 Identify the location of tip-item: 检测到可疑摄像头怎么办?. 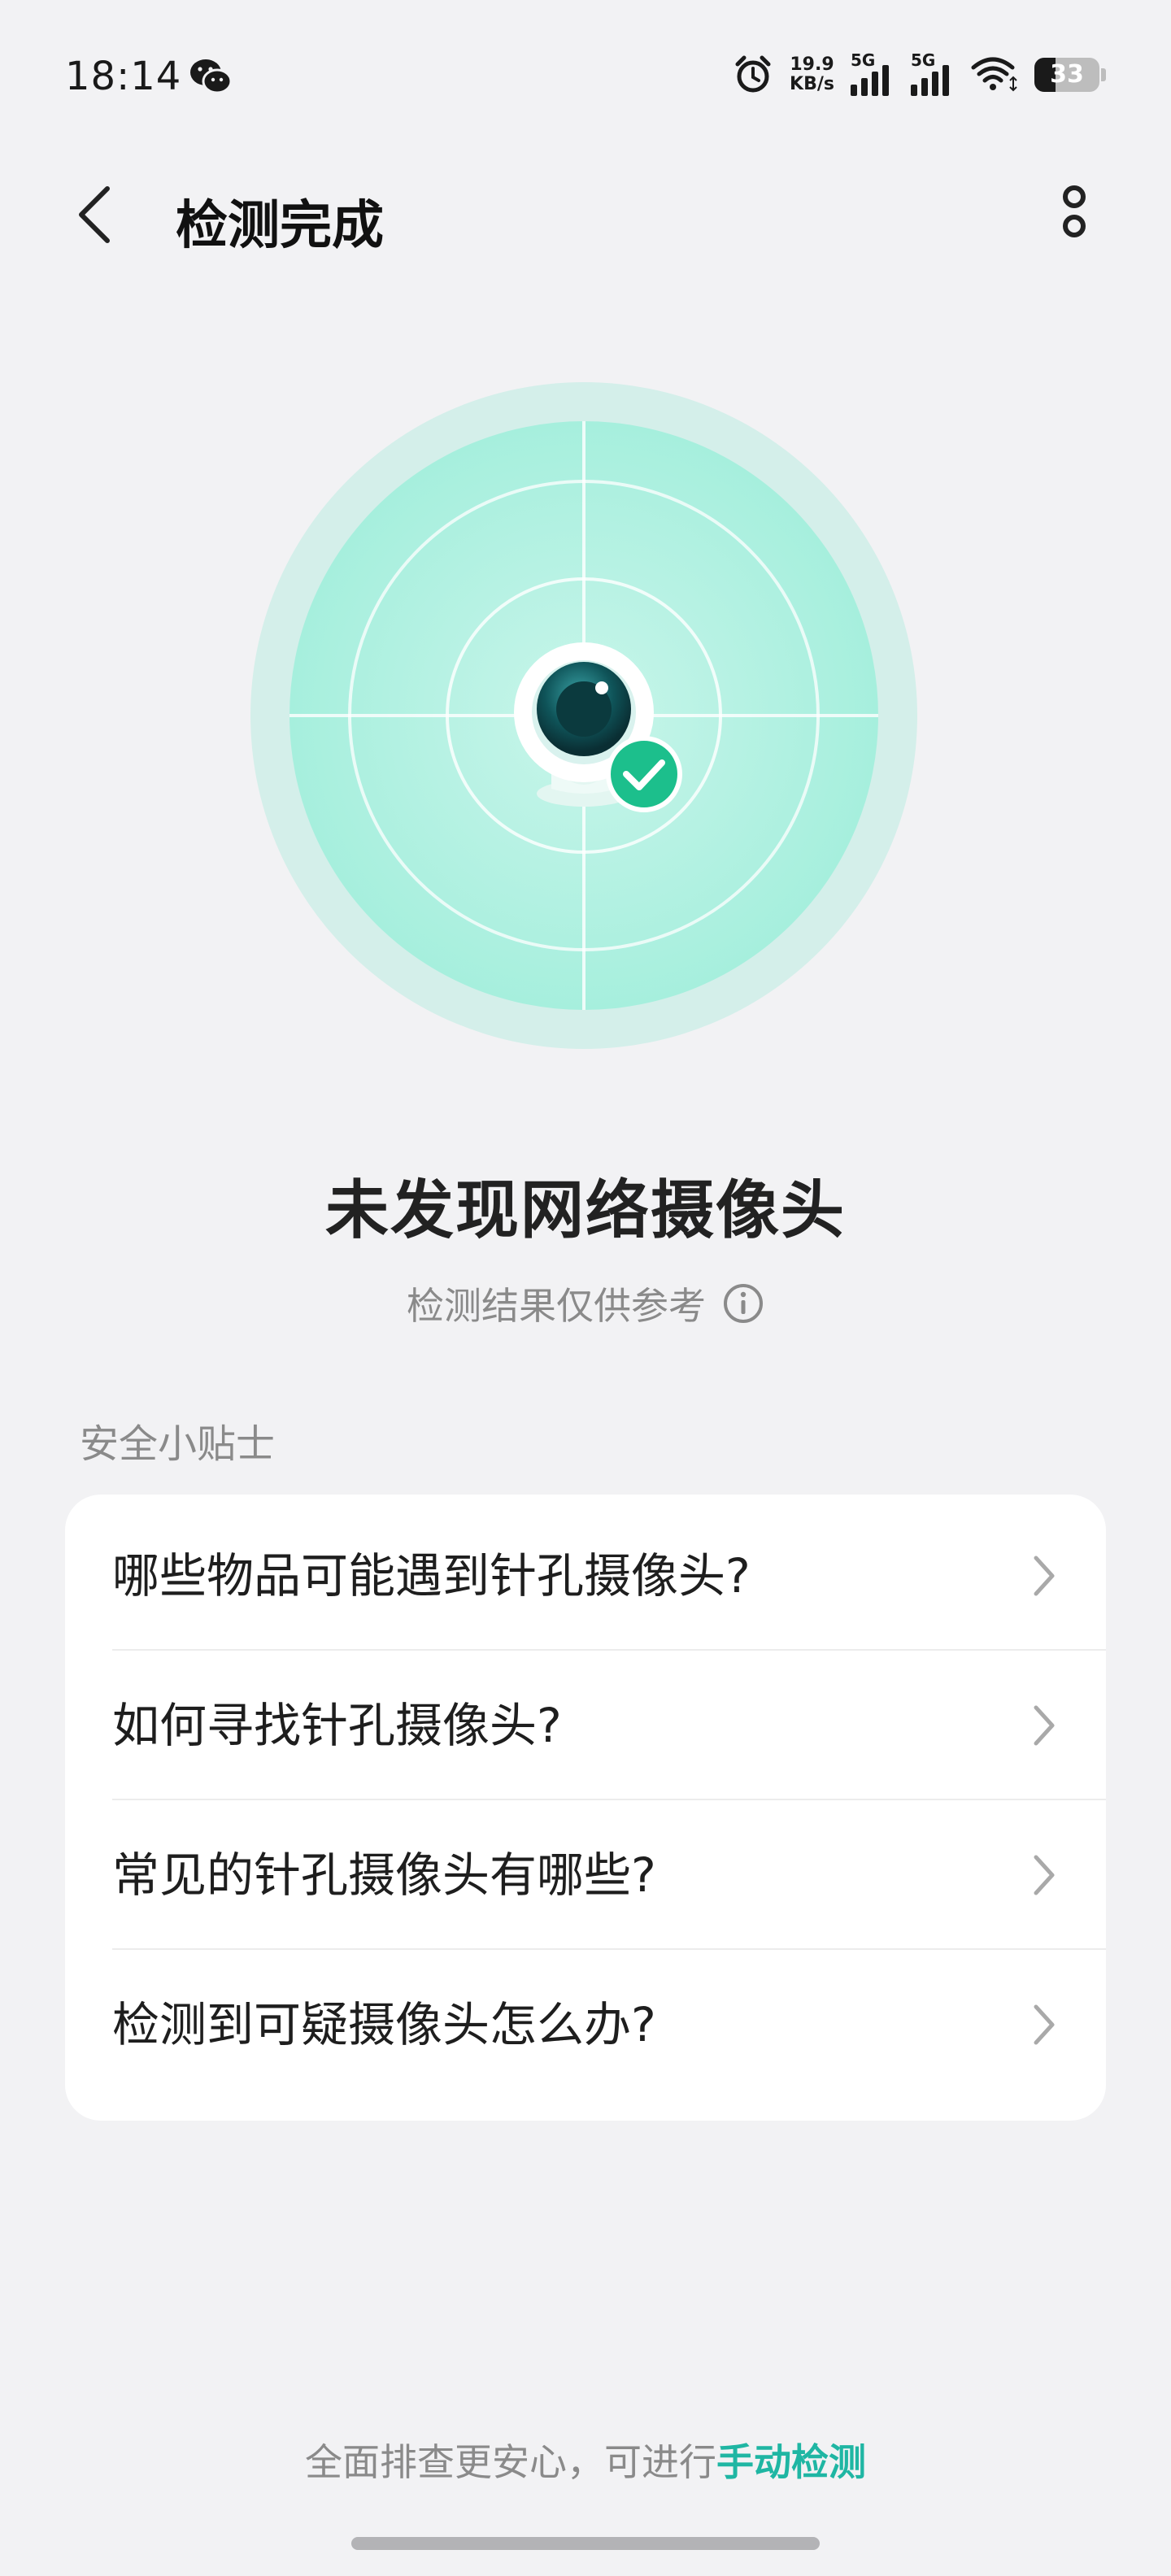
(585, 2025).